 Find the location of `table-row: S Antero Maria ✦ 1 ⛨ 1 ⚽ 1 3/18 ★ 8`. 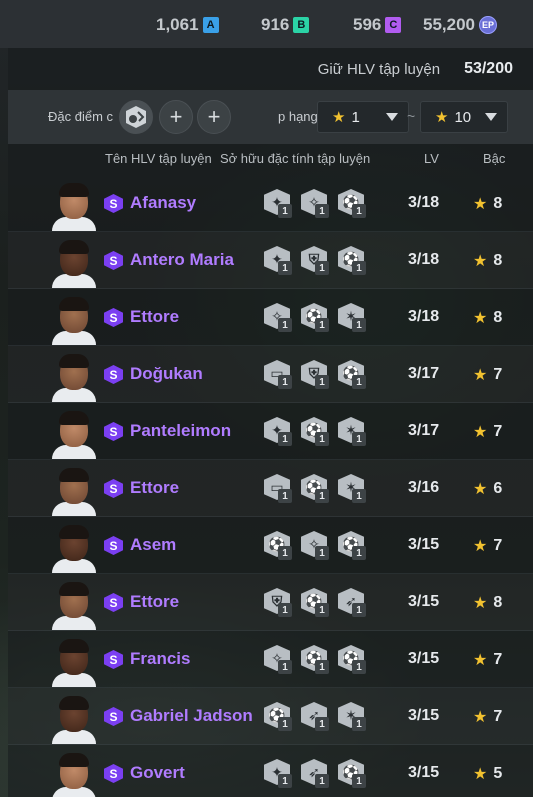

table-row: S Antero Maria ✦ 1 ⛨ 1 ⚽ 1 3/18 ★ 8 is located at coordinates (270, 260).